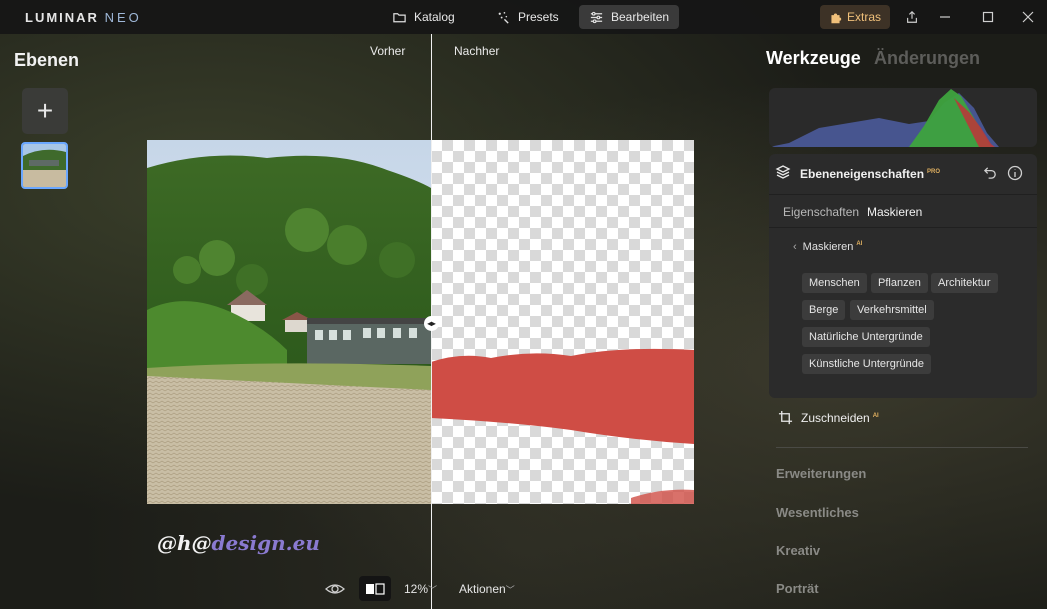 The width and height of the screenshot is (1047, 609). I want to click on tab-aenderungen: Änderungen, so click(927, 58).